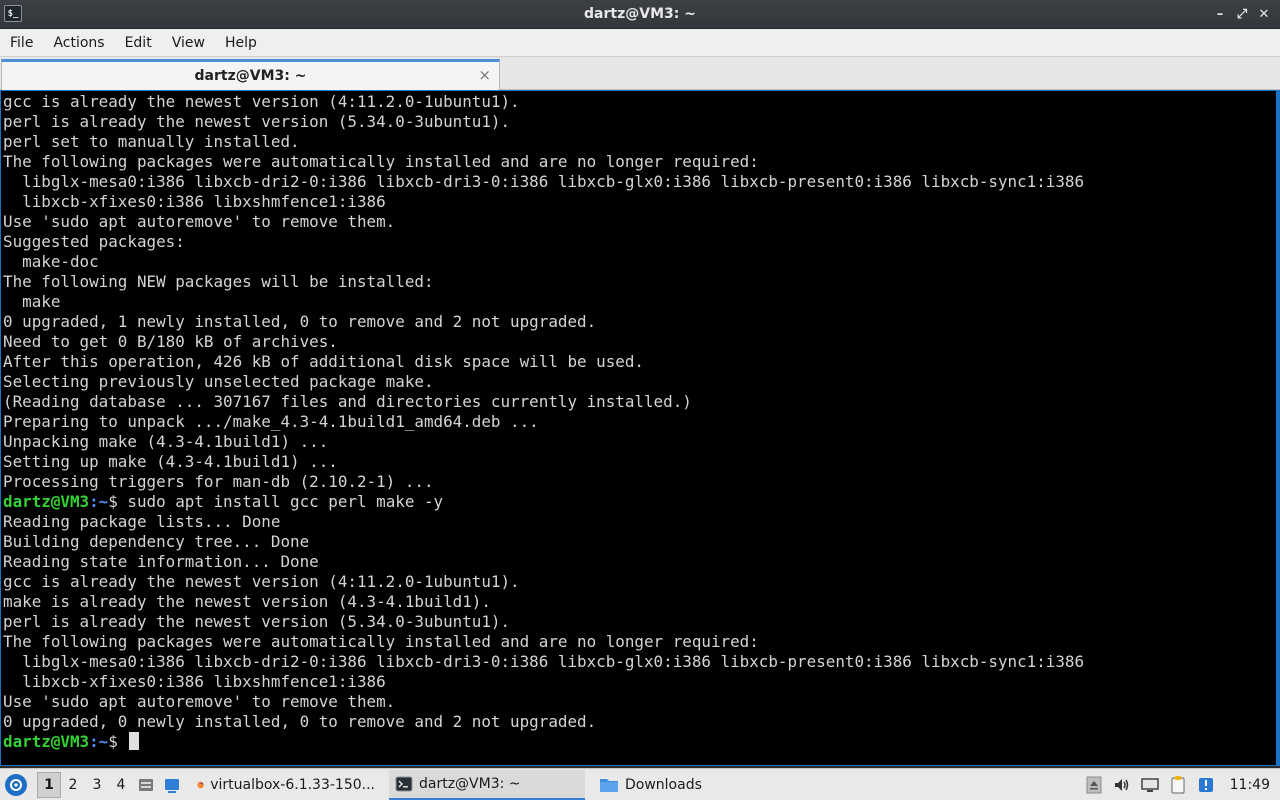  What do you see at coordinates (73, 785) in the screenshot?
I see `workspace-2: 2` at bounding box center [73, 785].